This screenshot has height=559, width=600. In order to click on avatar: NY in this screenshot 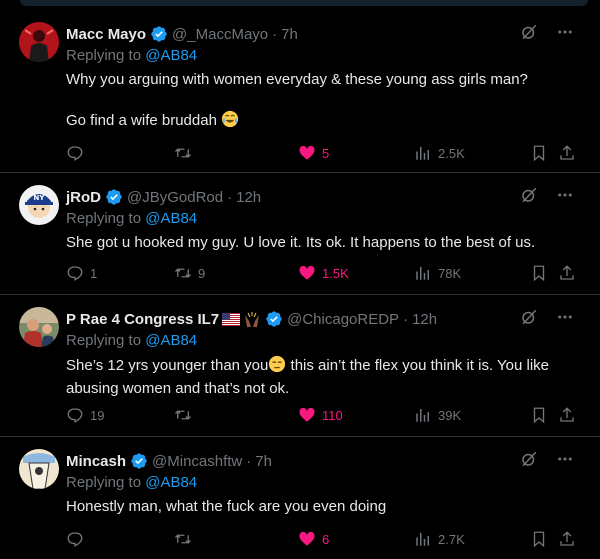, I will do `click(39, 205)`.